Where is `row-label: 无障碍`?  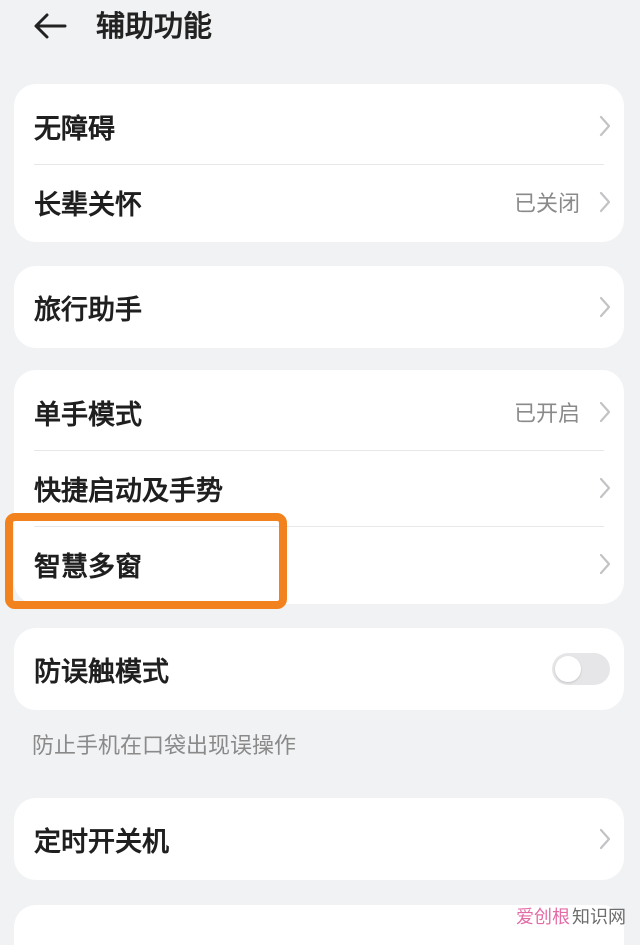 row-label: 无障碍 is located at coordinates (74, 129).